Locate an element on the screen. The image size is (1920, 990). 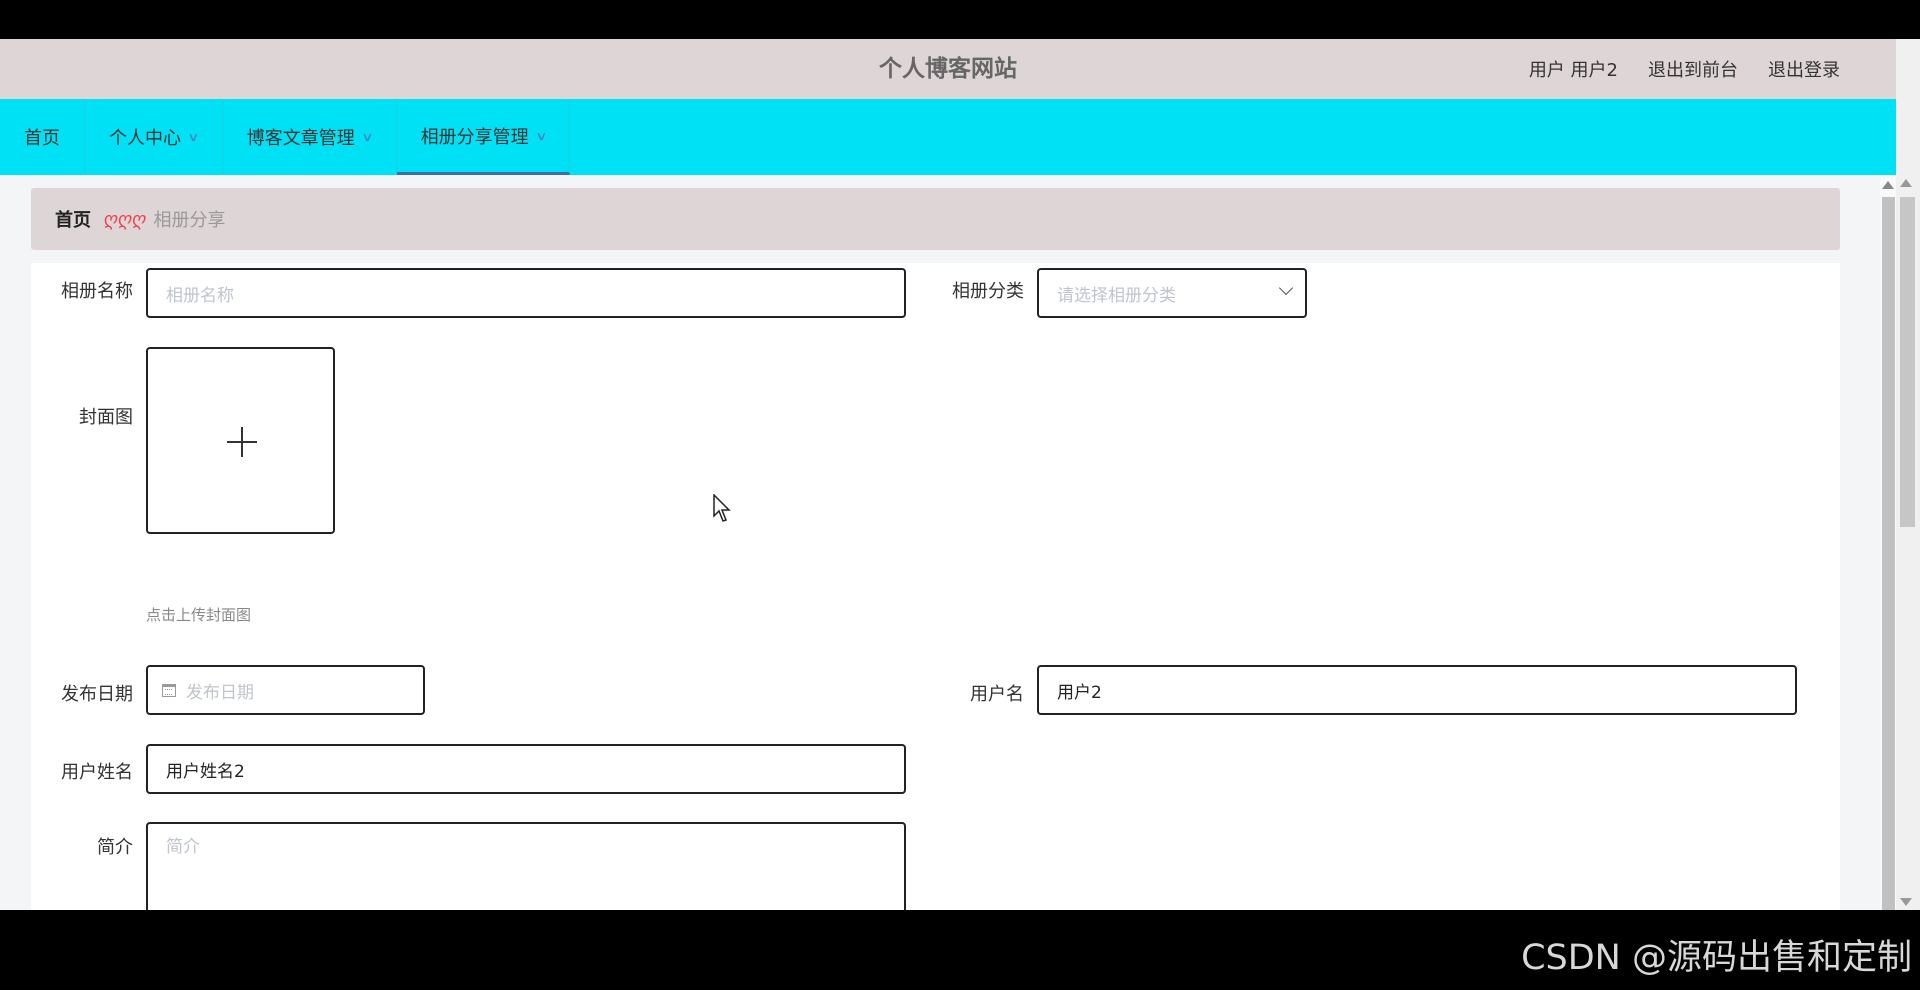
user-realname-input: 用户姓名2 is located at coordinates (526, 769).